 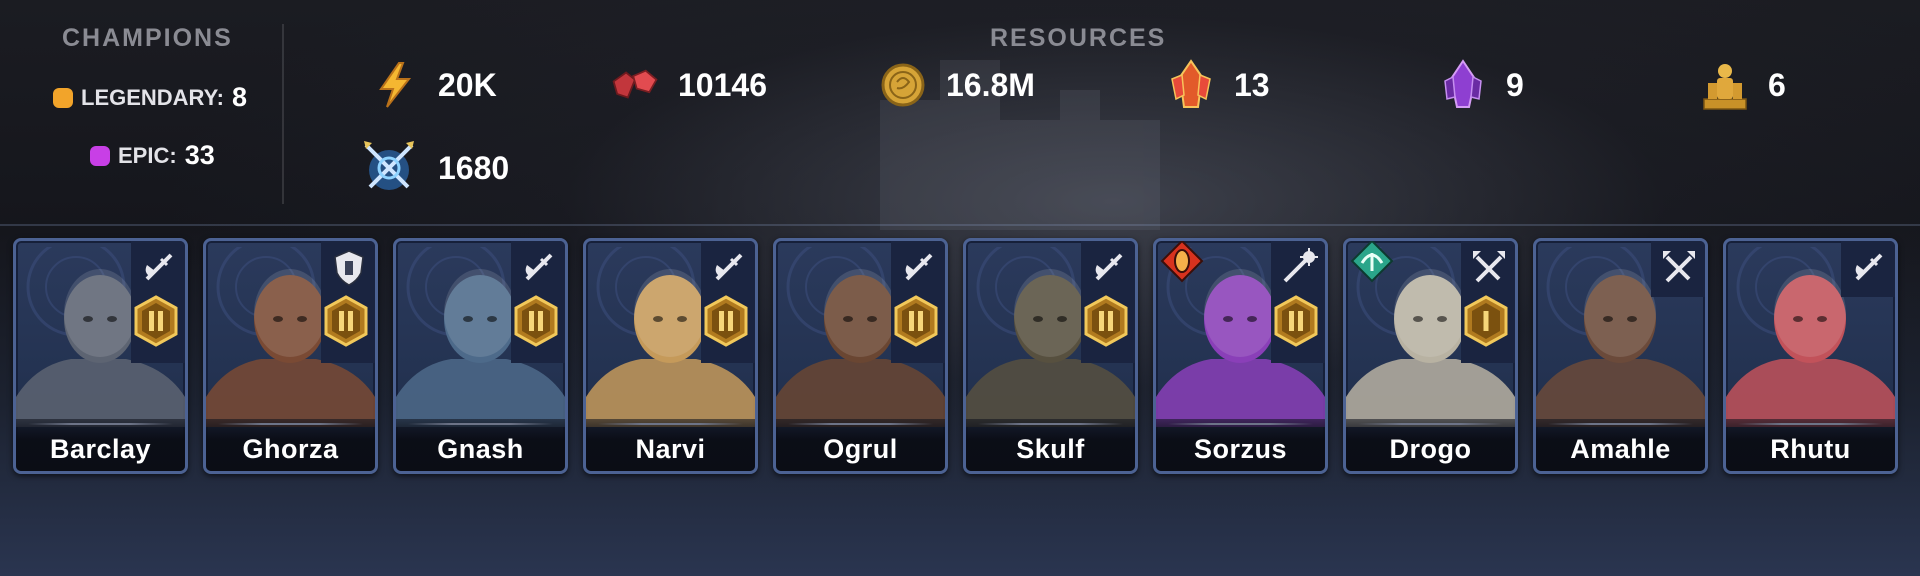 I want to click on gold-statue-value: 6, so click(x=1777, y=84).